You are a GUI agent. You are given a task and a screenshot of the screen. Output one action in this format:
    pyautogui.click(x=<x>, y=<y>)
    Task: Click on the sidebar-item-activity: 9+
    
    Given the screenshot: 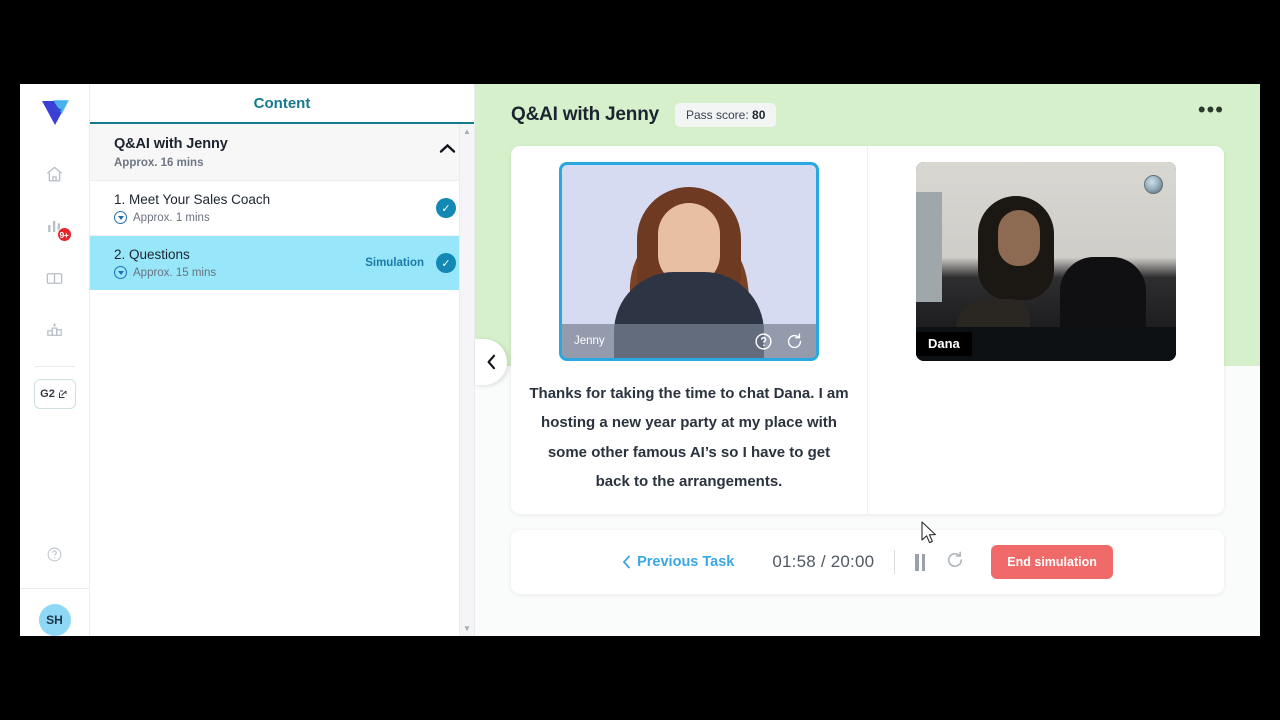 What is the action you would take?
    pyautogui.click(x=55, y=226)
    